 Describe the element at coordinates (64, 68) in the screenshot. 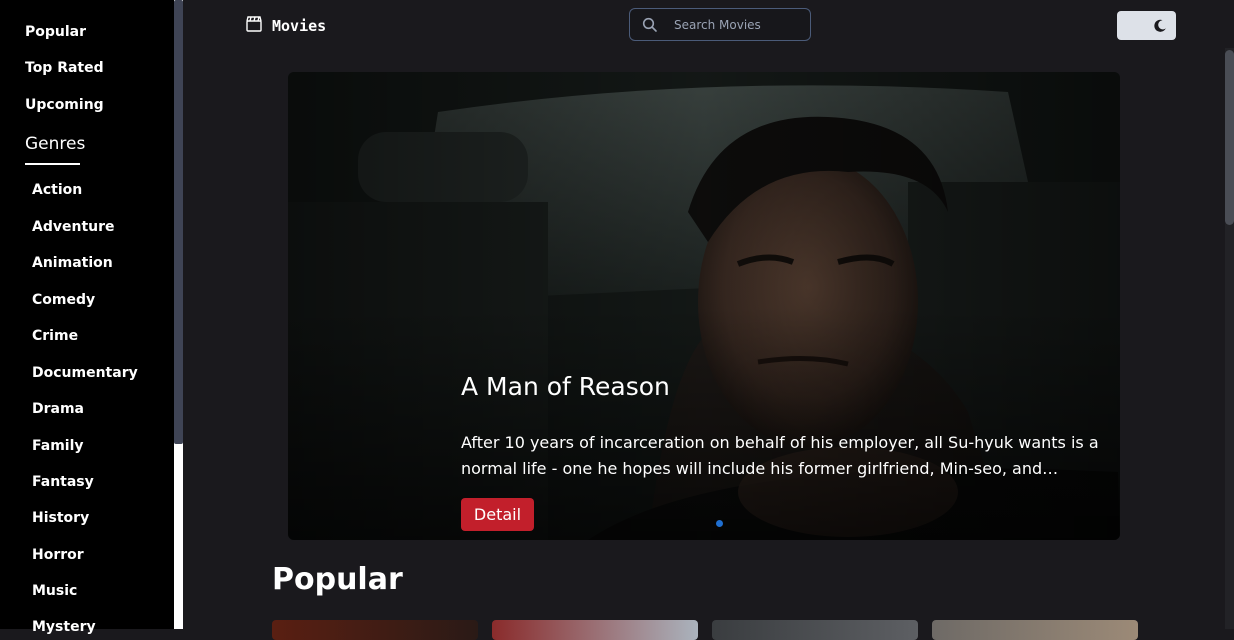

I see `sidebar-link-top-rated: Top Rated` at that location.